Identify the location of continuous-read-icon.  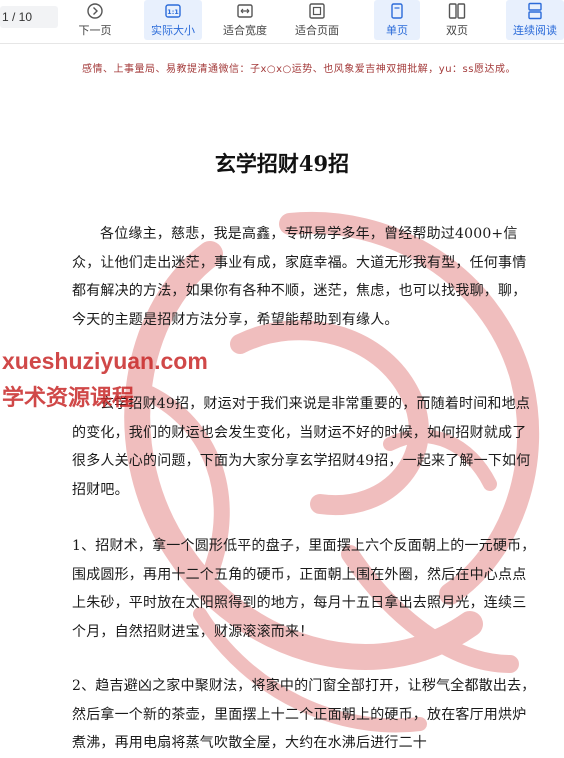
(535, 11).